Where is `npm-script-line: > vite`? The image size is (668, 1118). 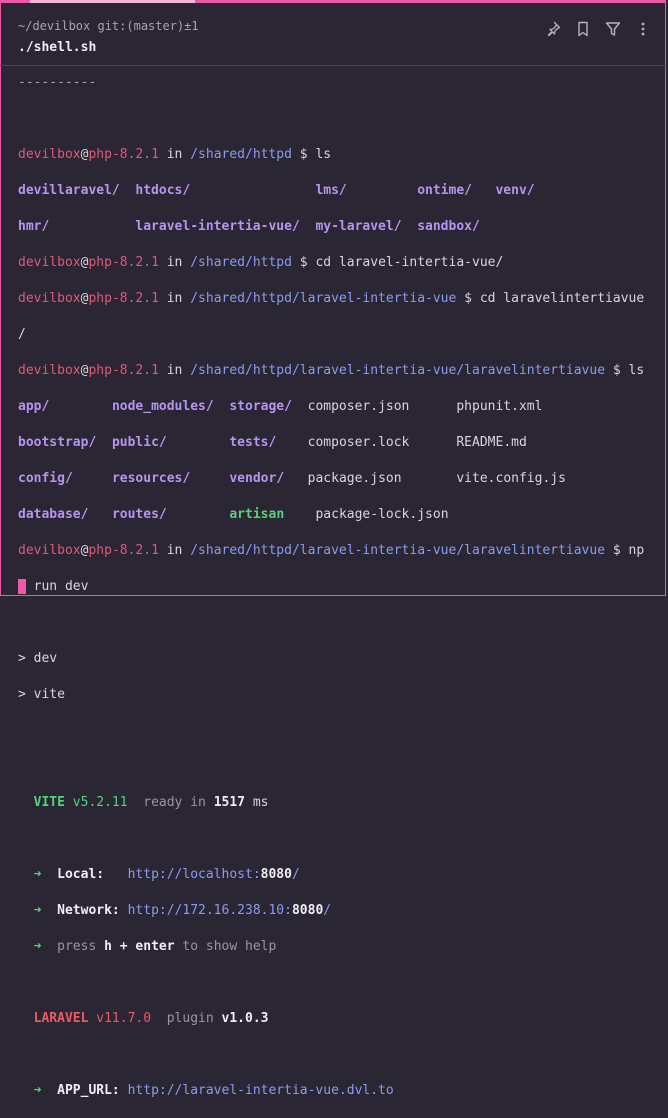
npm-script-line: > vite is located at coordinates (41, 694).